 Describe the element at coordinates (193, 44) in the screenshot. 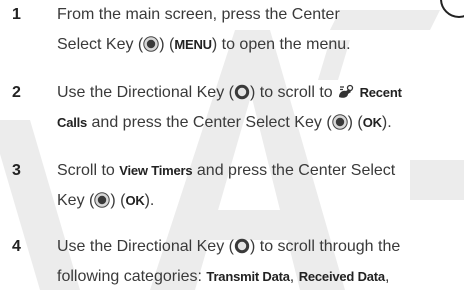

I see `softkey-label-menu: MENU` at that location.